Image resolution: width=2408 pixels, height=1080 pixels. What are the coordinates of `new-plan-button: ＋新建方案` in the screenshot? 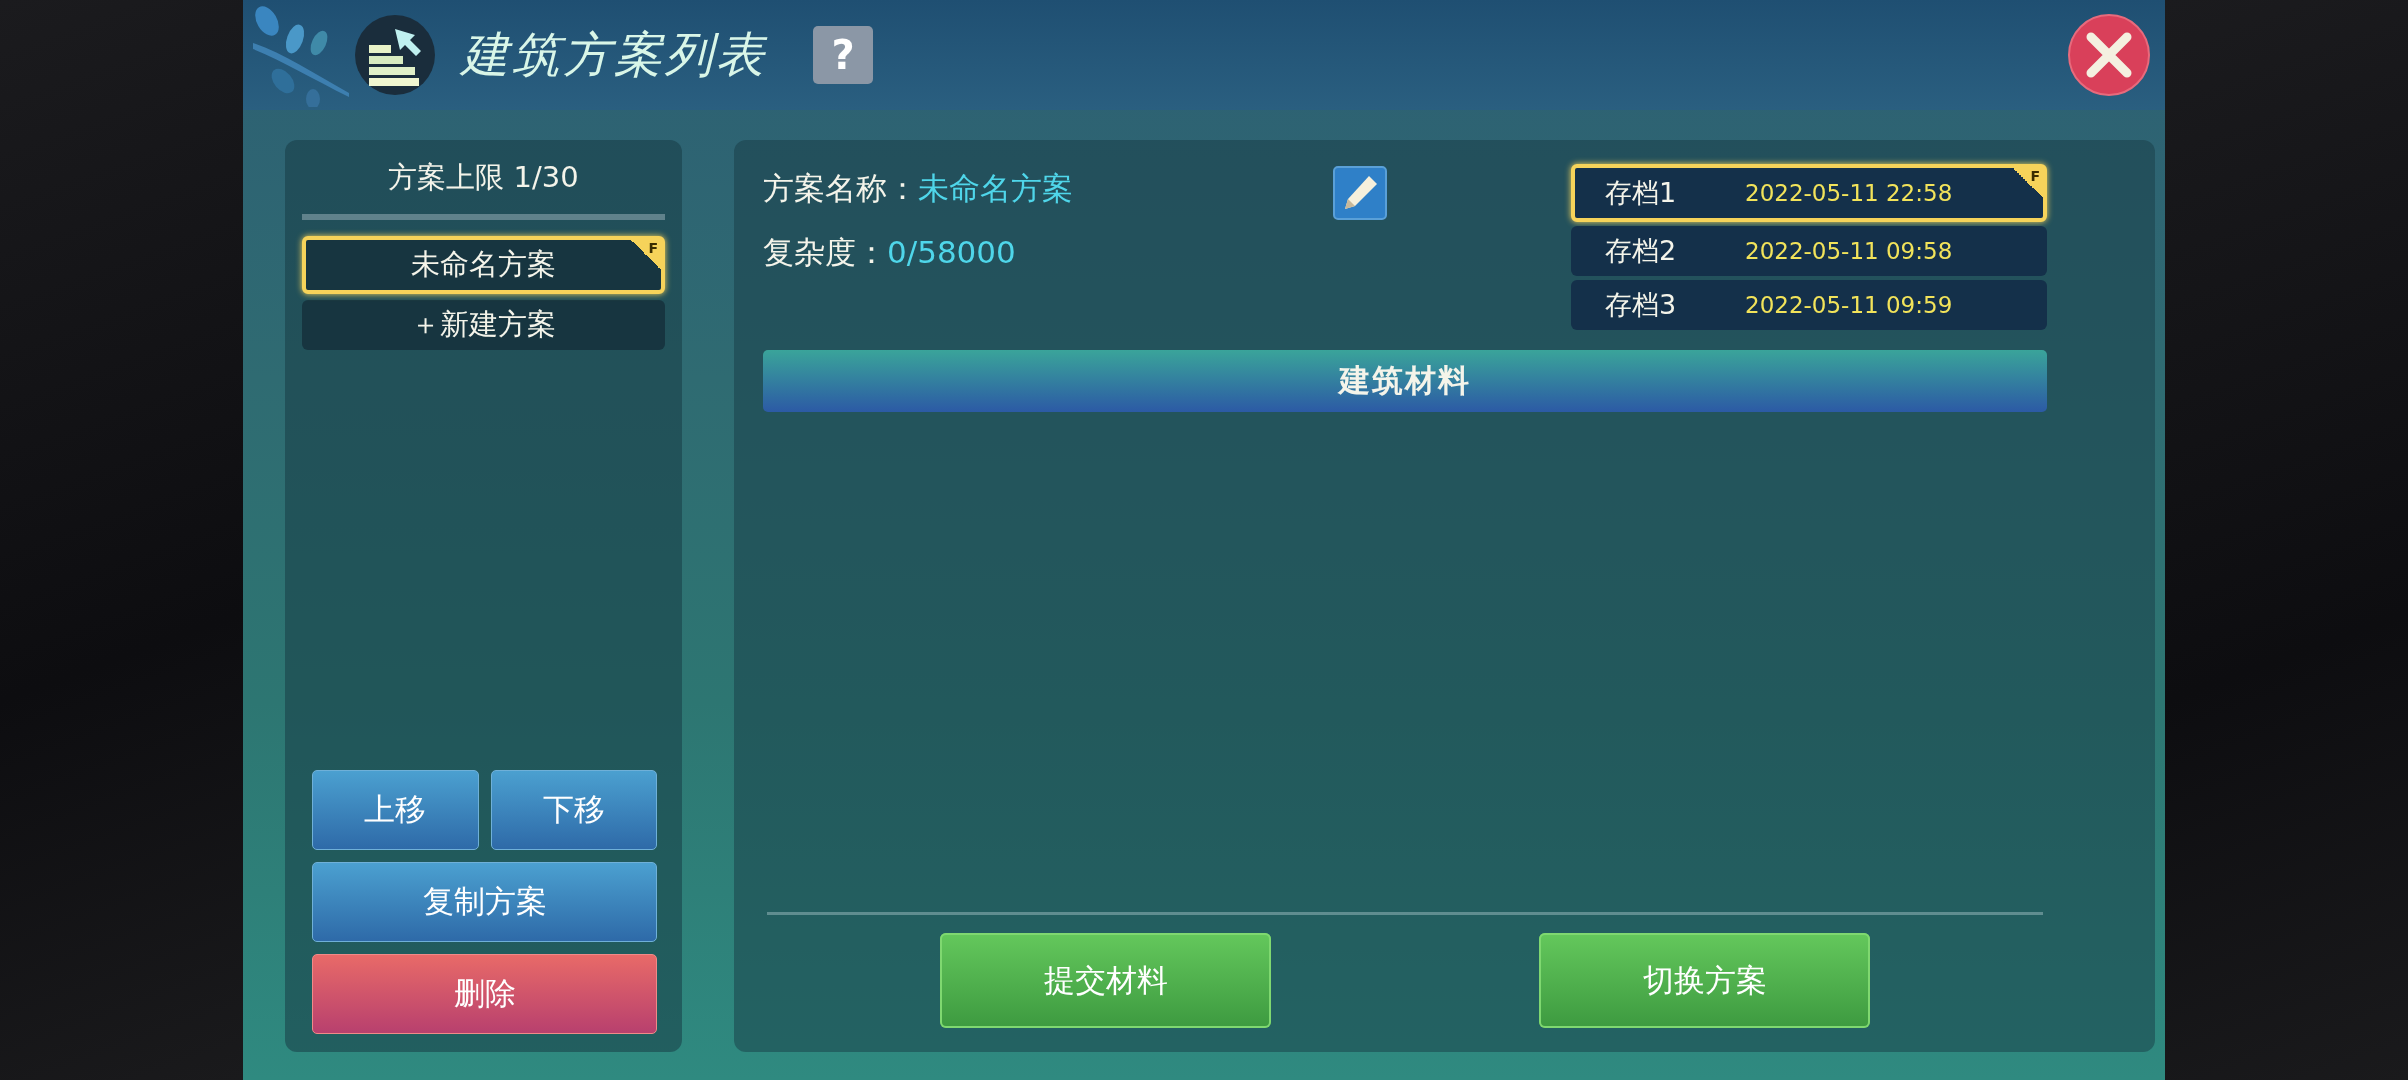 It's located at (483, 325).